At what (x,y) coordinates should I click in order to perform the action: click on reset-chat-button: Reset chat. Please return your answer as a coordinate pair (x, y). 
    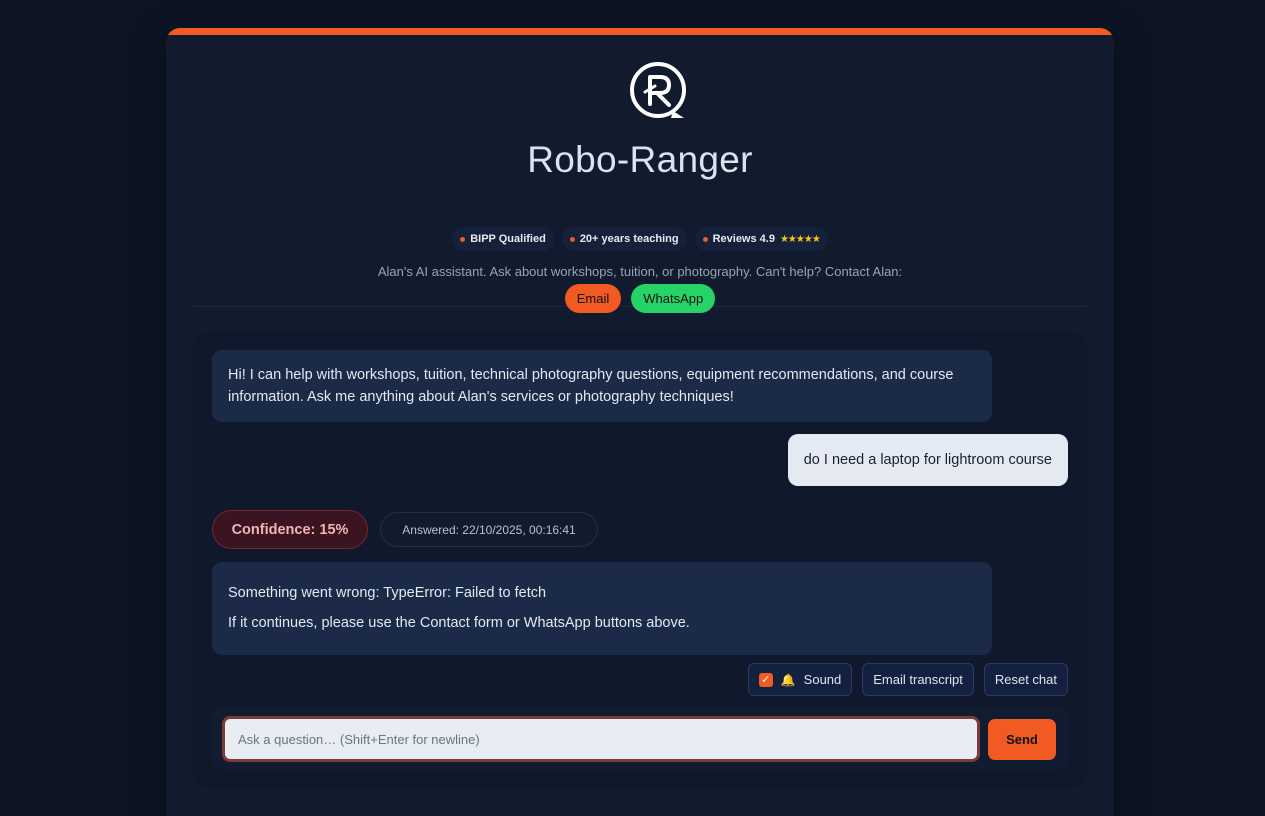
    Looking at the image, I should click on (1025, 679).